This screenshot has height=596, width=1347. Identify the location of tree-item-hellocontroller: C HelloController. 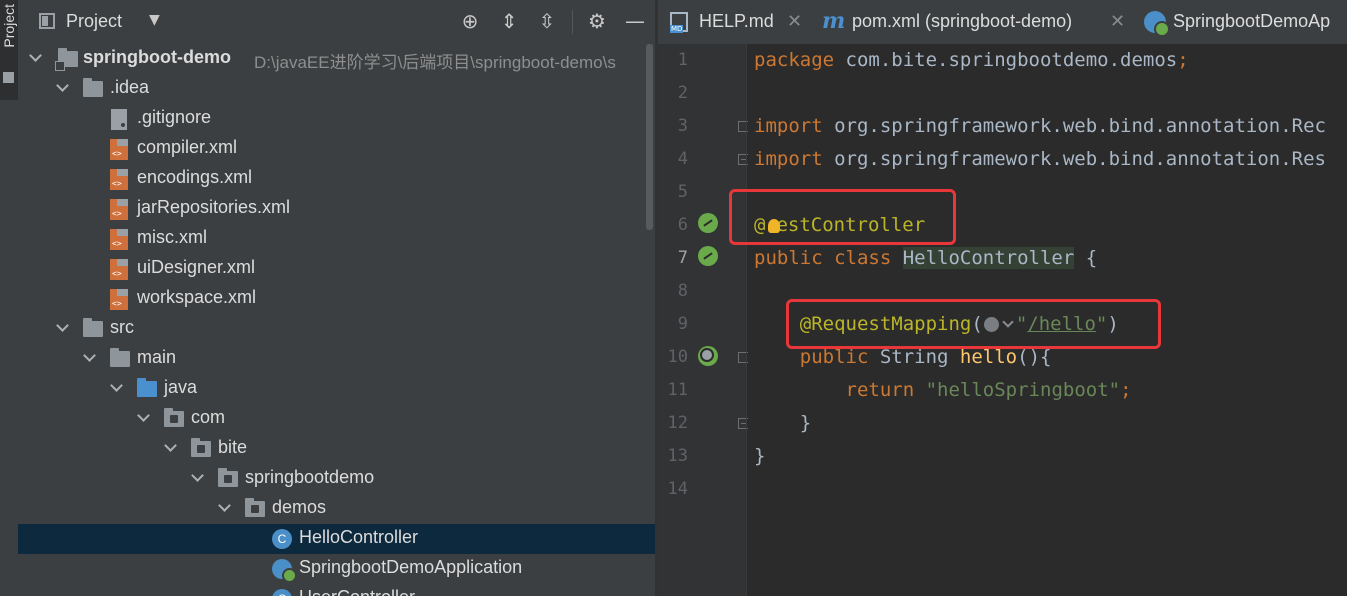
(336, 539).